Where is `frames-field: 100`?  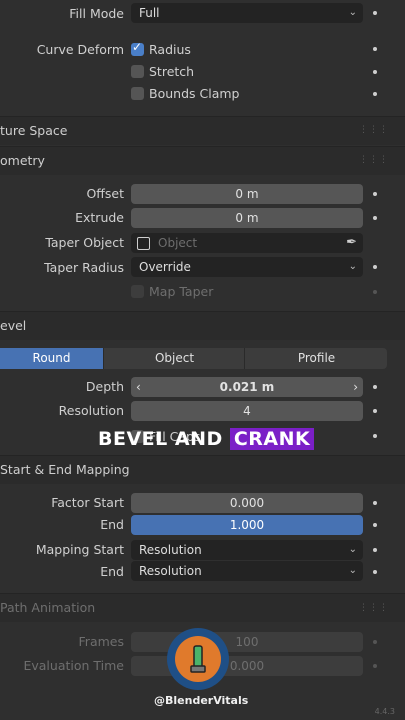 frames-field: 100 is located at coordinates (247, 642).